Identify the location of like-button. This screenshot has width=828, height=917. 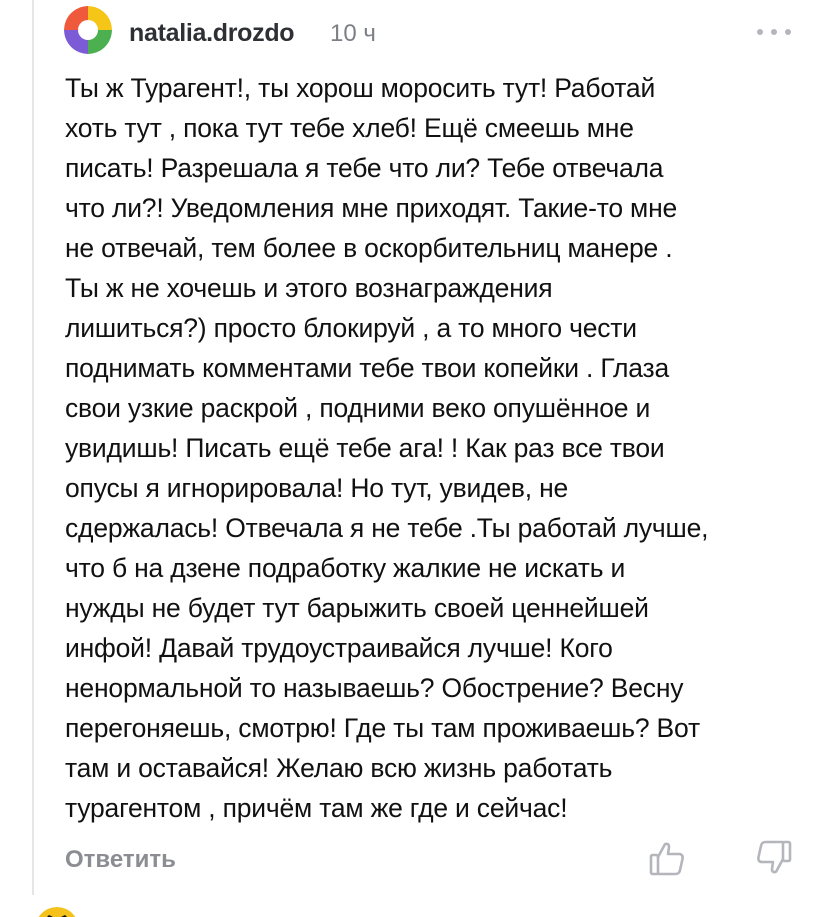
(667, 858).